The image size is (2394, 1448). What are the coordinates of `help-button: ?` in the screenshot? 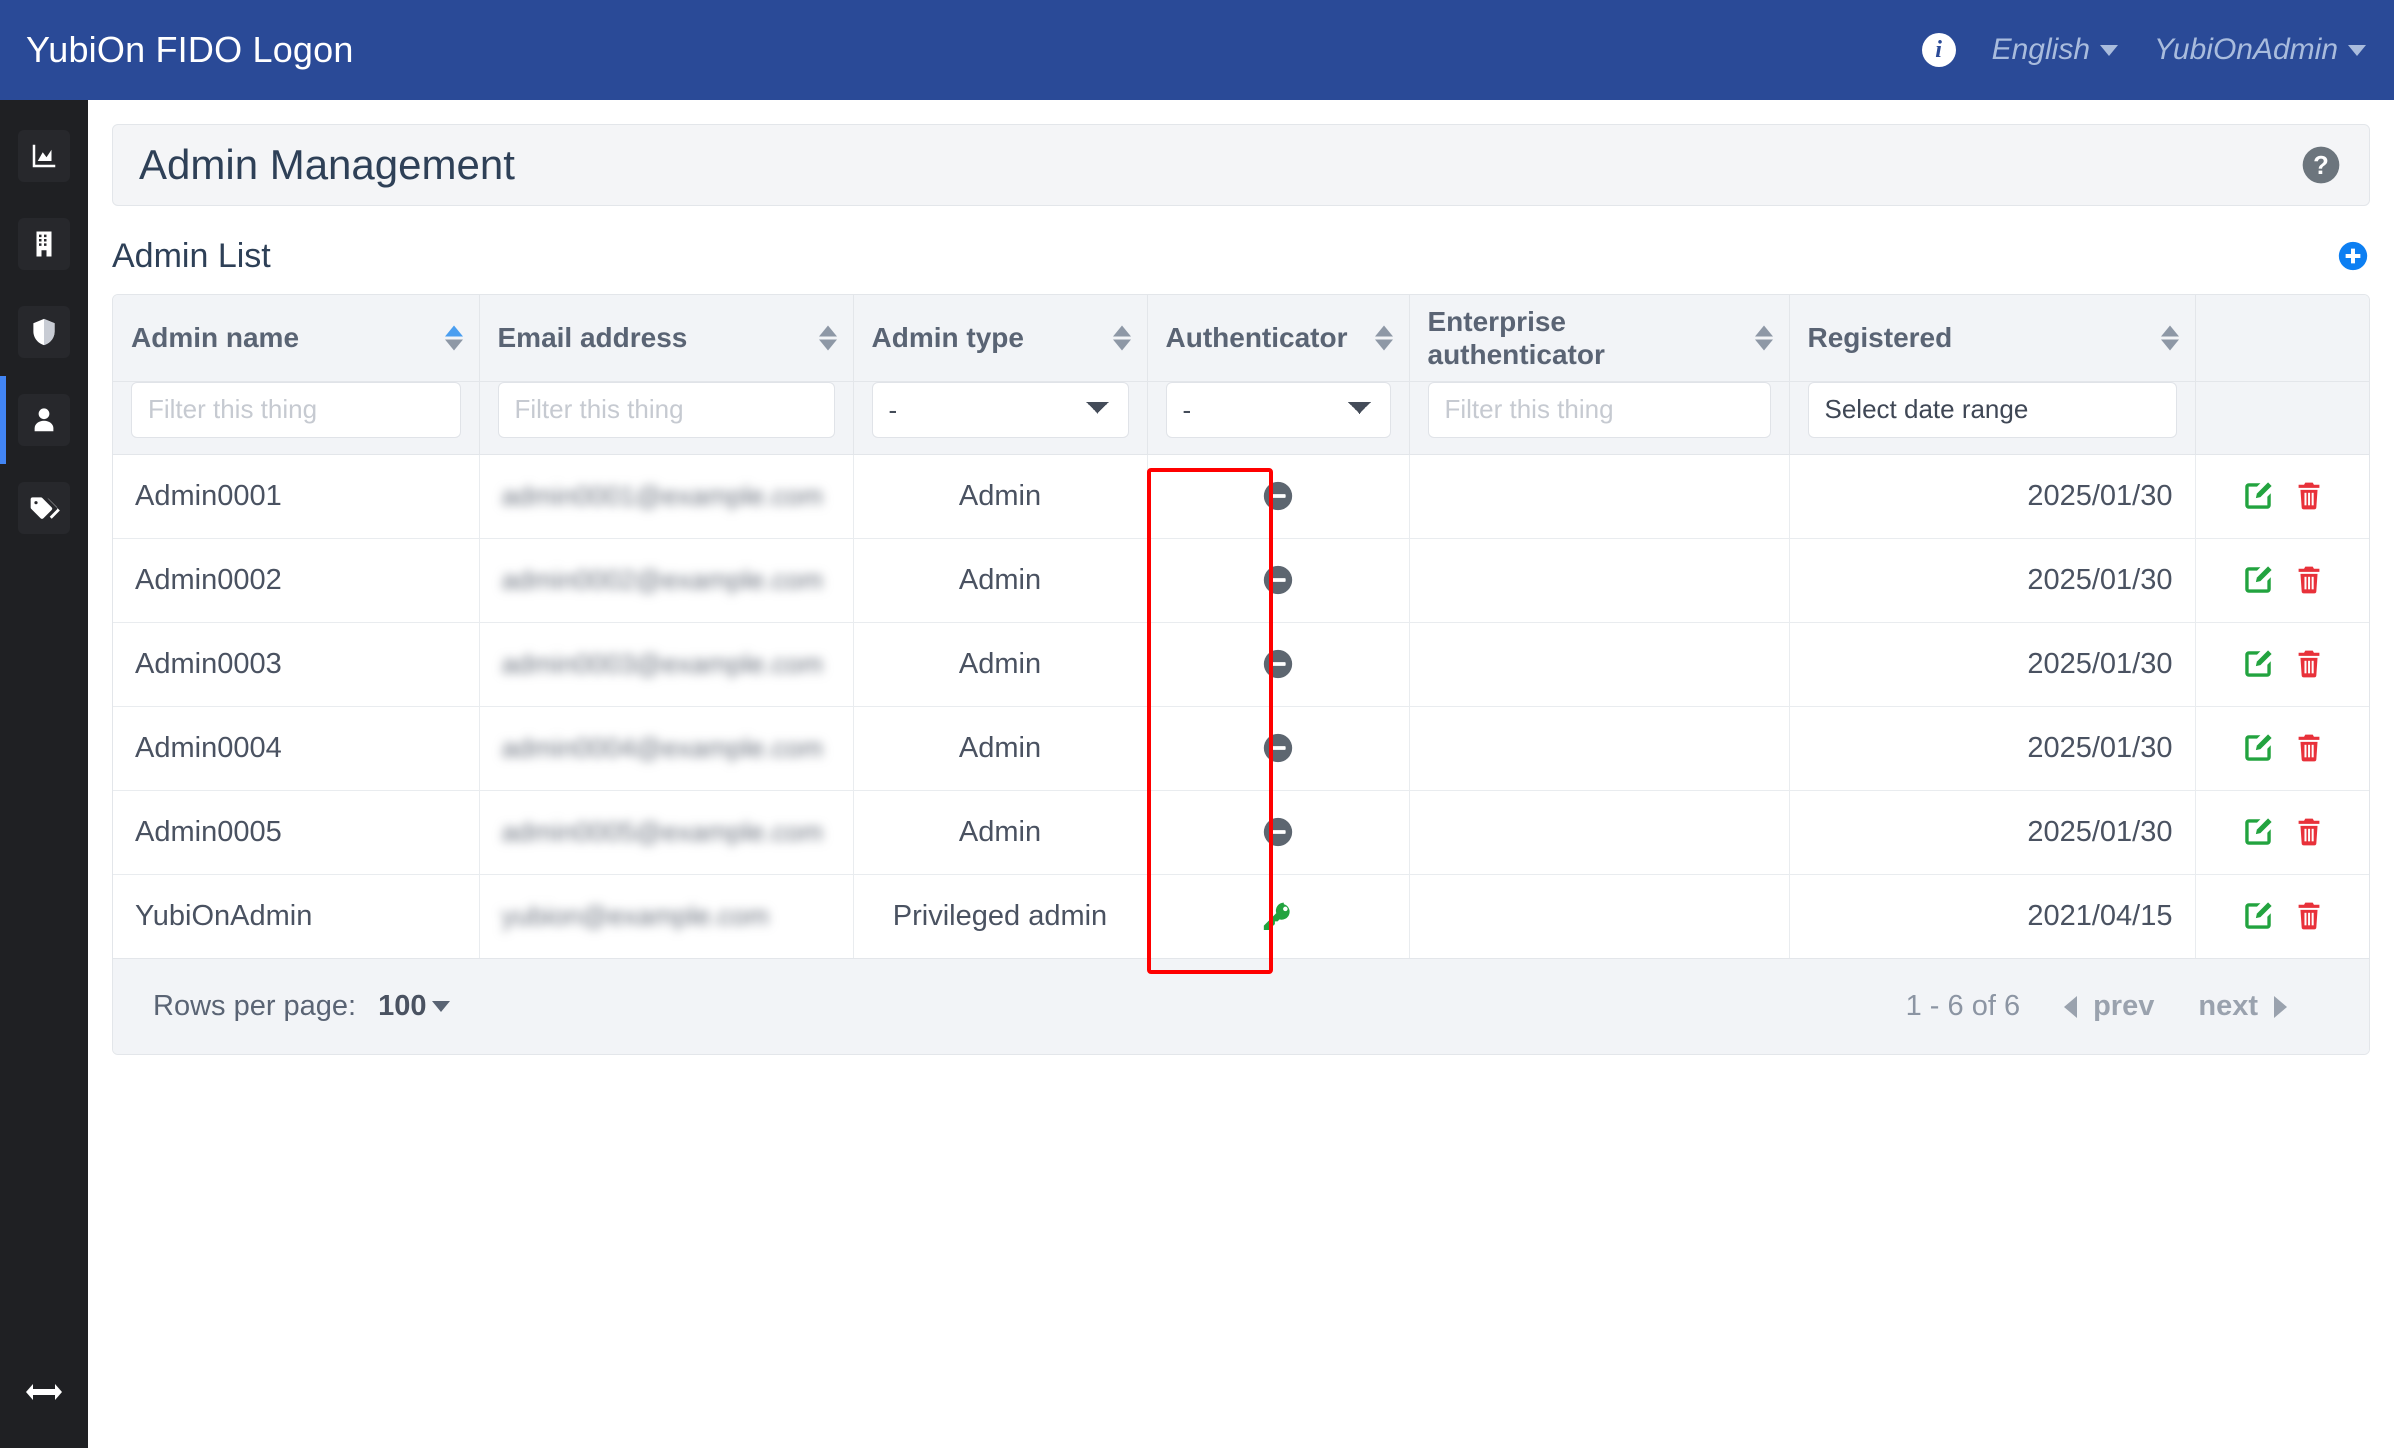 It's located at (2321, 165).